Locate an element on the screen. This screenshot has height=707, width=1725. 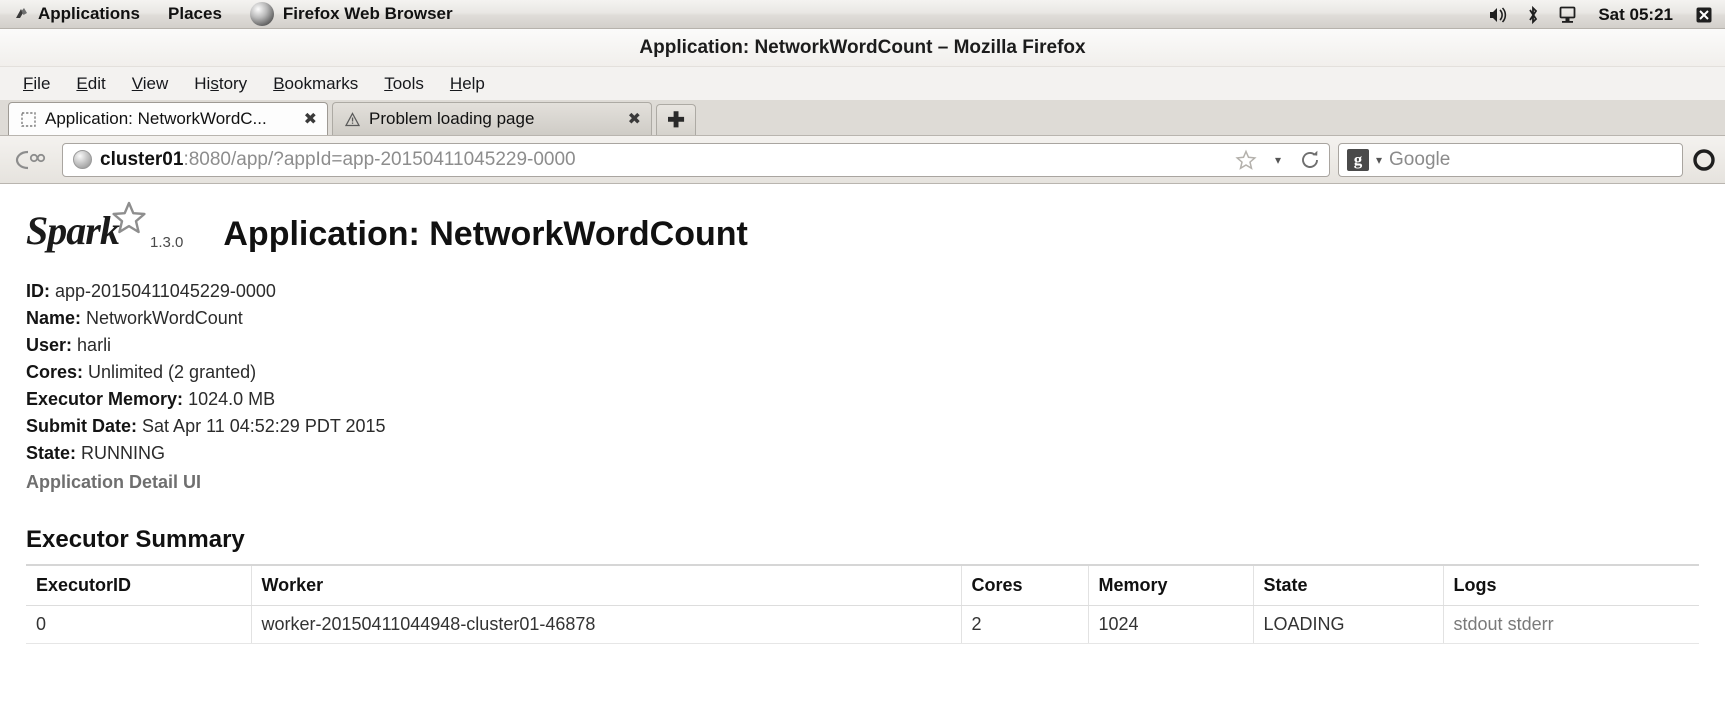
info-value: Sat Apr 11 04:52:29 PDT 2015 is located at coordinates (264, 426).